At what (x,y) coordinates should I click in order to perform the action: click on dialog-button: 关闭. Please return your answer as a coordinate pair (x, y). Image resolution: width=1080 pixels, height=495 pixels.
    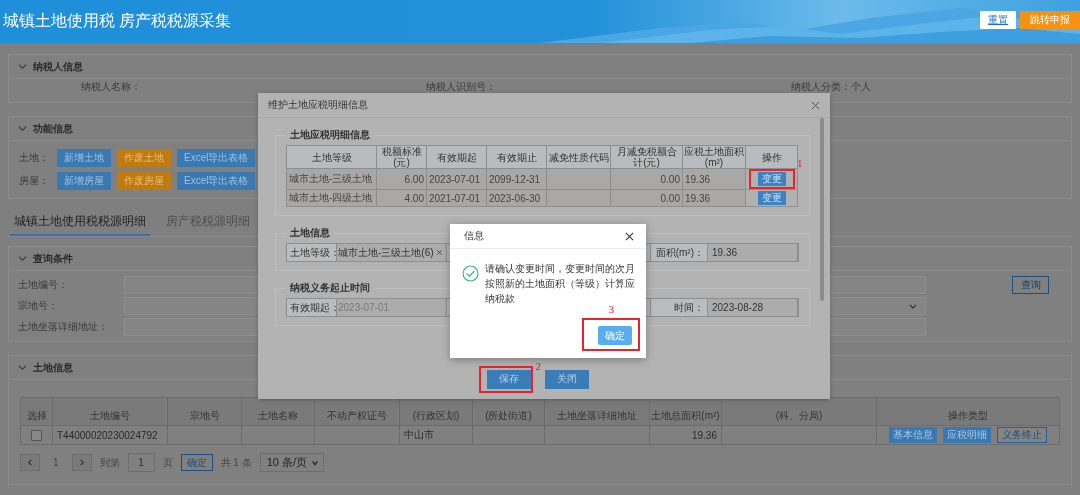
    Looking at the image, I should click on (567, 379).